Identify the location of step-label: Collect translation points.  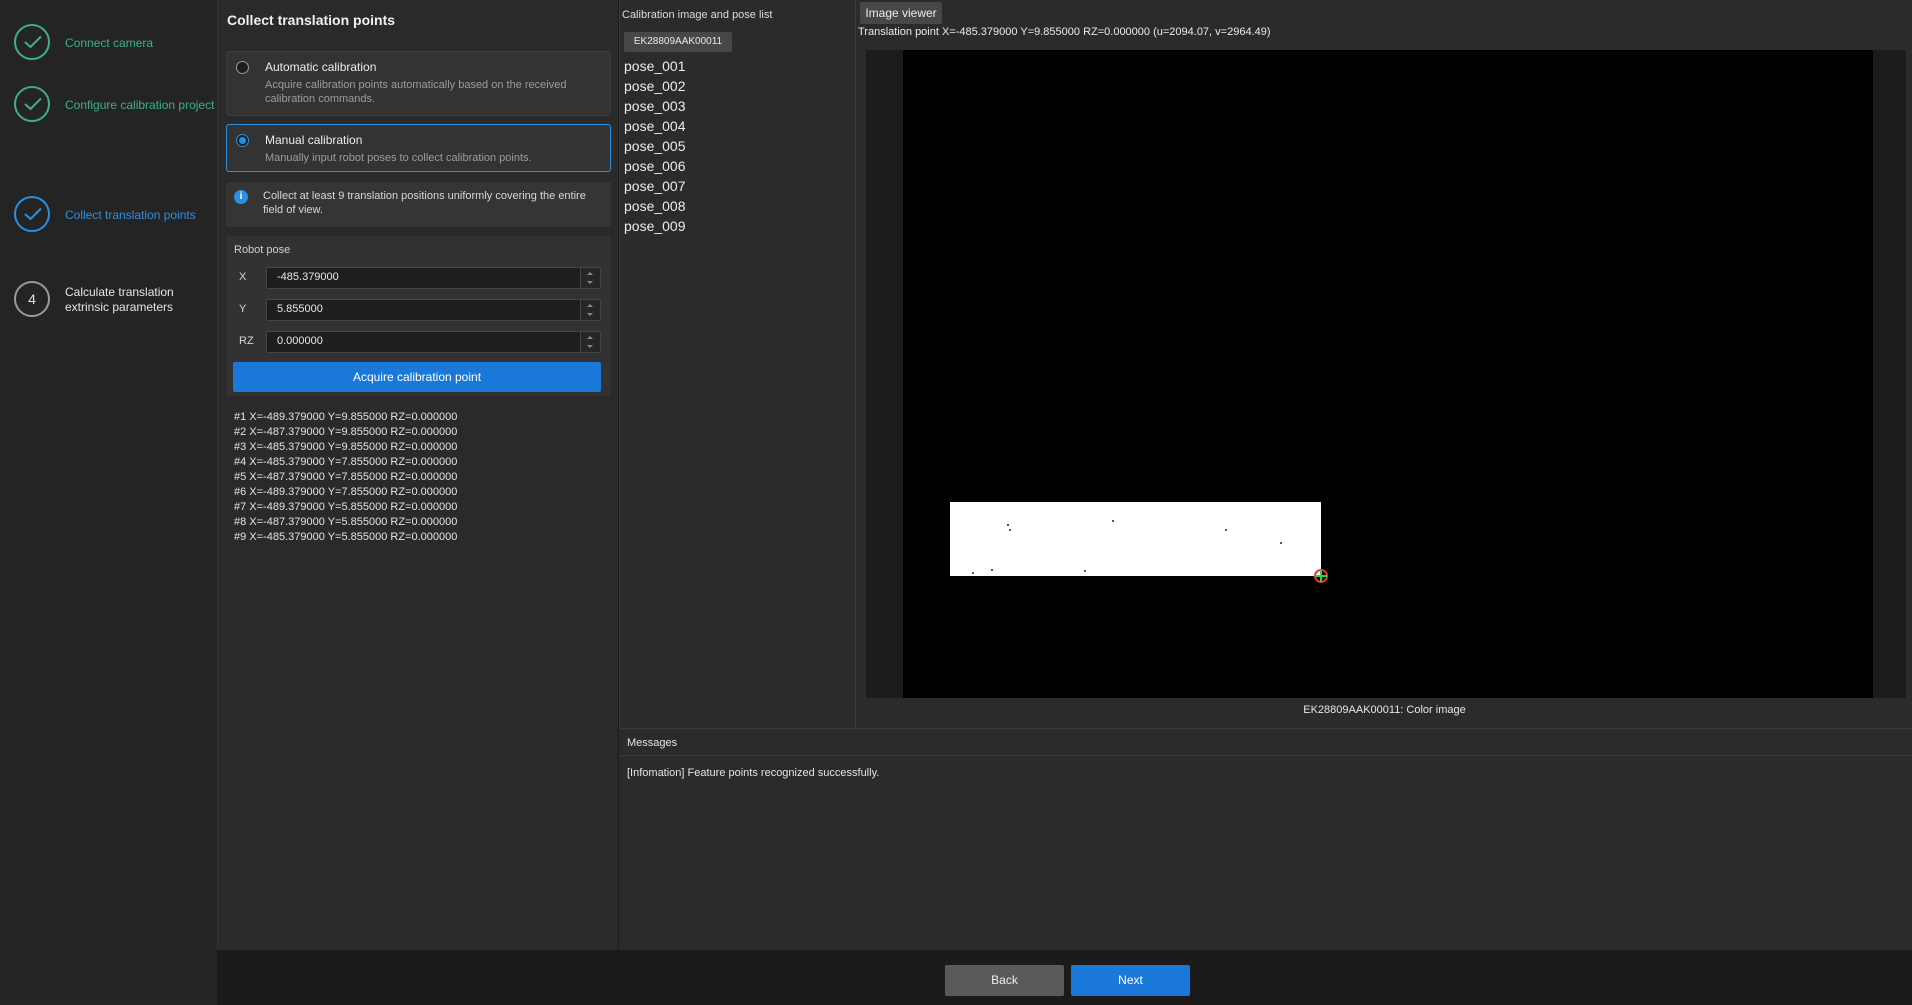
(130, 214).